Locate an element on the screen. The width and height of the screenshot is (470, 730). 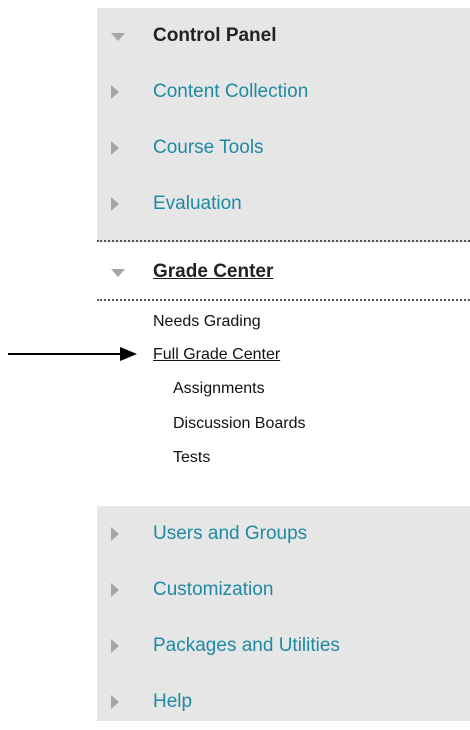
menu-item-users-and-groups: Users and Groups is located at coordinates (283, 534).